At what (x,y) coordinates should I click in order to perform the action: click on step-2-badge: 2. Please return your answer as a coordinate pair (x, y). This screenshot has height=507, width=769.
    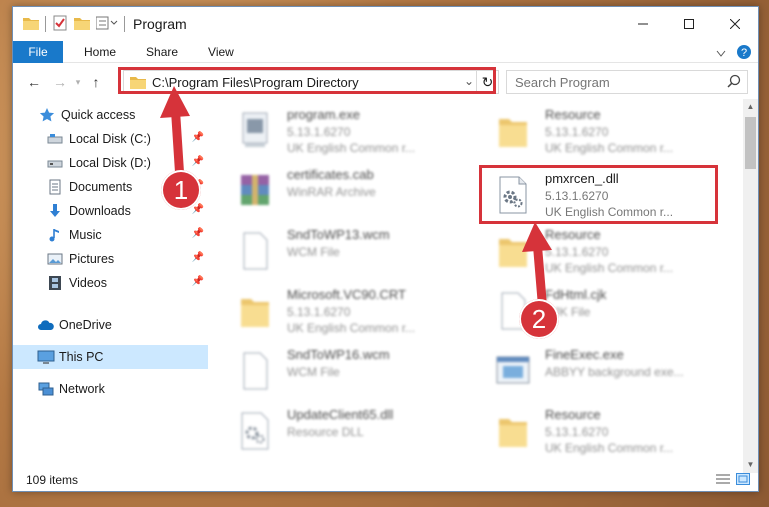
    Looking at the image, I should click on (539, 319).